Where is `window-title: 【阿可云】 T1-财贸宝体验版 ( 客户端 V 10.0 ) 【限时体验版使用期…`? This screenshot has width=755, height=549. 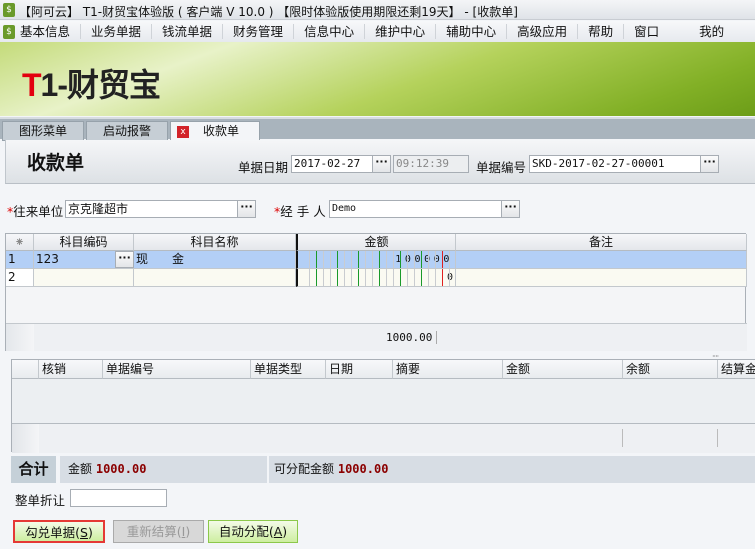 window-title: 【阿可云】 T1-财贸宝体验版 ( 客户端 V 10.0 ) 【限时体验版使用期… is located at coordinates (268, 12).